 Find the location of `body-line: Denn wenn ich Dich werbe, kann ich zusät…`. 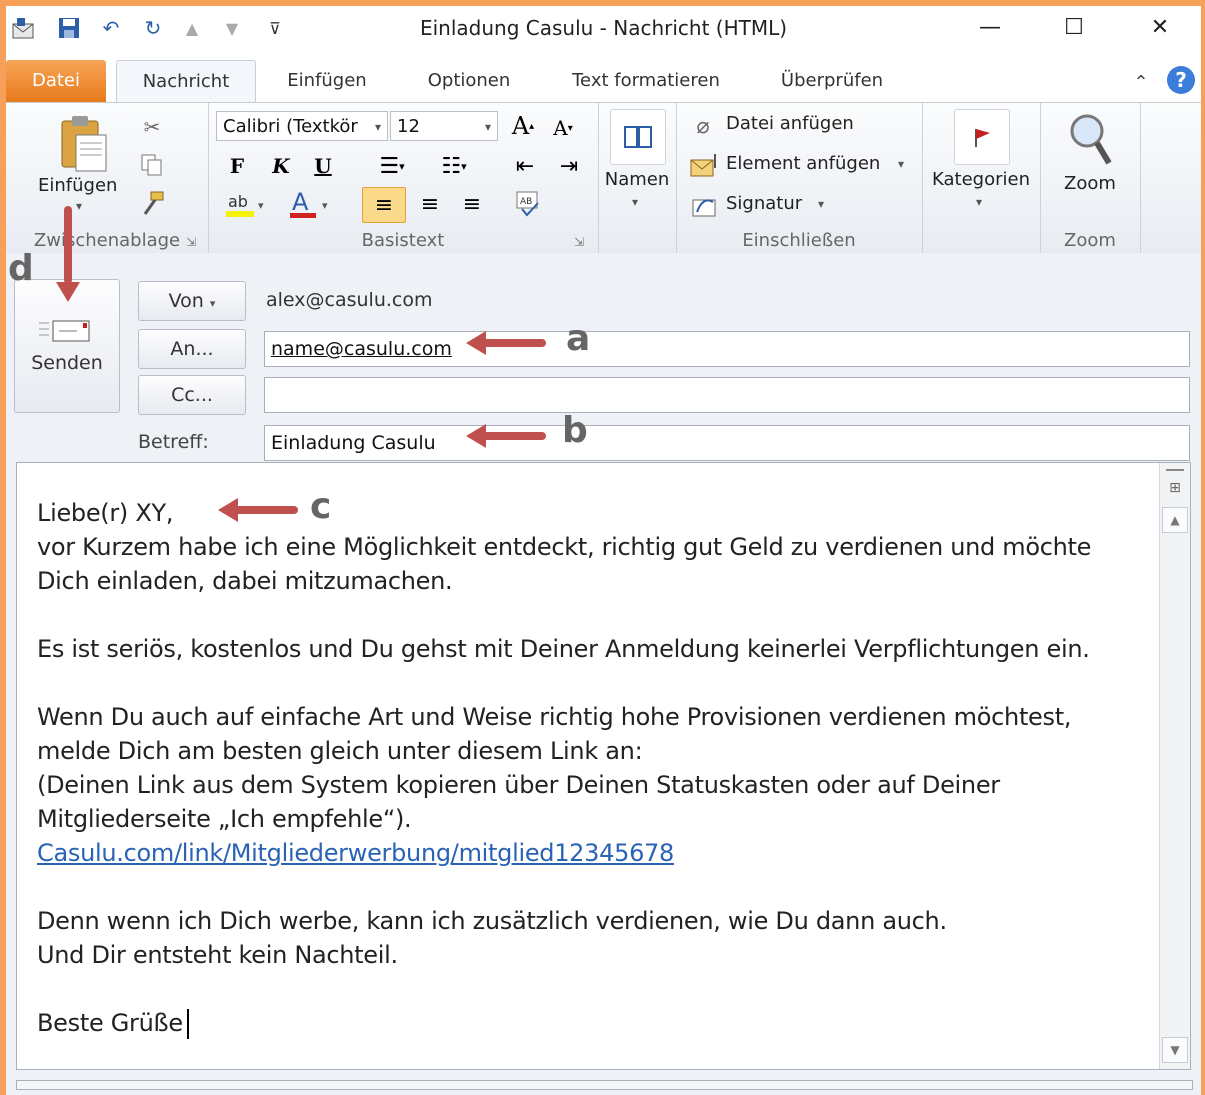

body-line: Denn wenn ich Dich werbe, kann ich zusät… is located at coordinates (492, 921).